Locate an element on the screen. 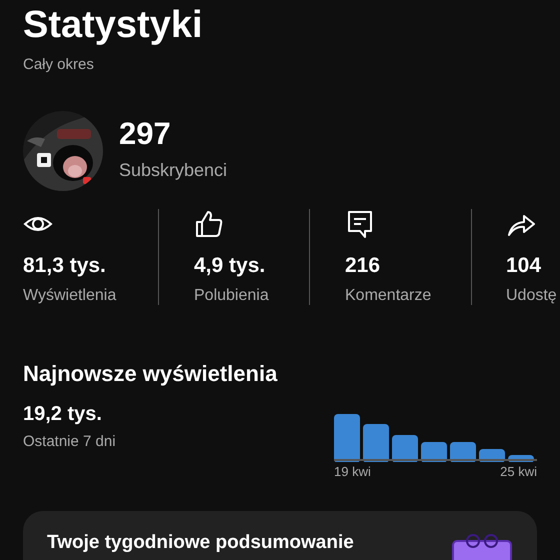 The height and width of the screenshot is (560, 560). thumbs-up-icon is located at coordinates (209, 223).